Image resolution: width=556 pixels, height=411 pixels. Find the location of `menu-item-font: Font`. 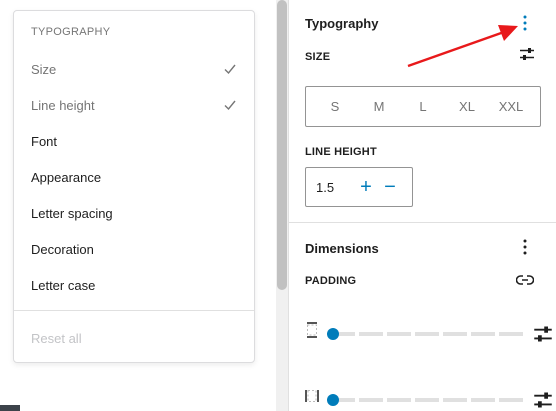

menu-item-font: Font is located at coordinates (134, 141).